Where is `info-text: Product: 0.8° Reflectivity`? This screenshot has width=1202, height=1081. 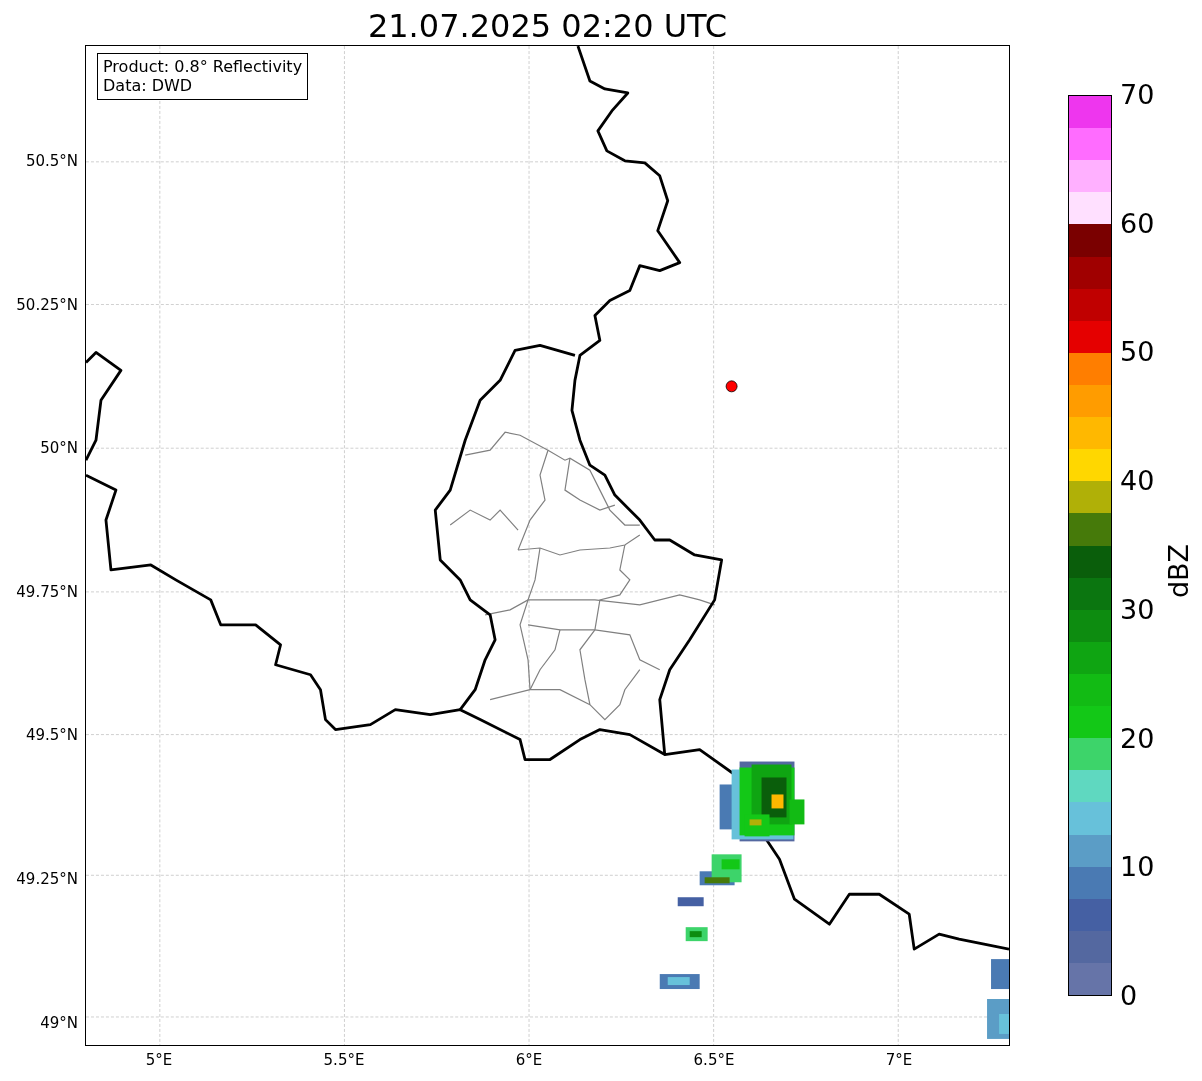
info-text: Product: 0.8° Reflectivity is located at coordinates (203, 66).